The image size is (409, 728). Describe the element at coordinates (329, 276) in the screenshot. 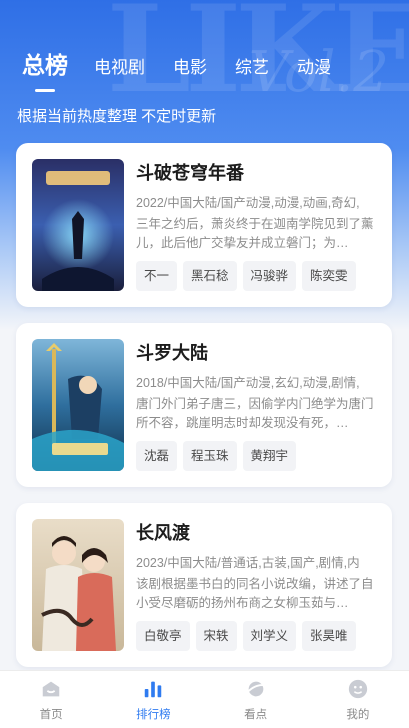

I see `actor-tag: 陈奕雯` at that location.